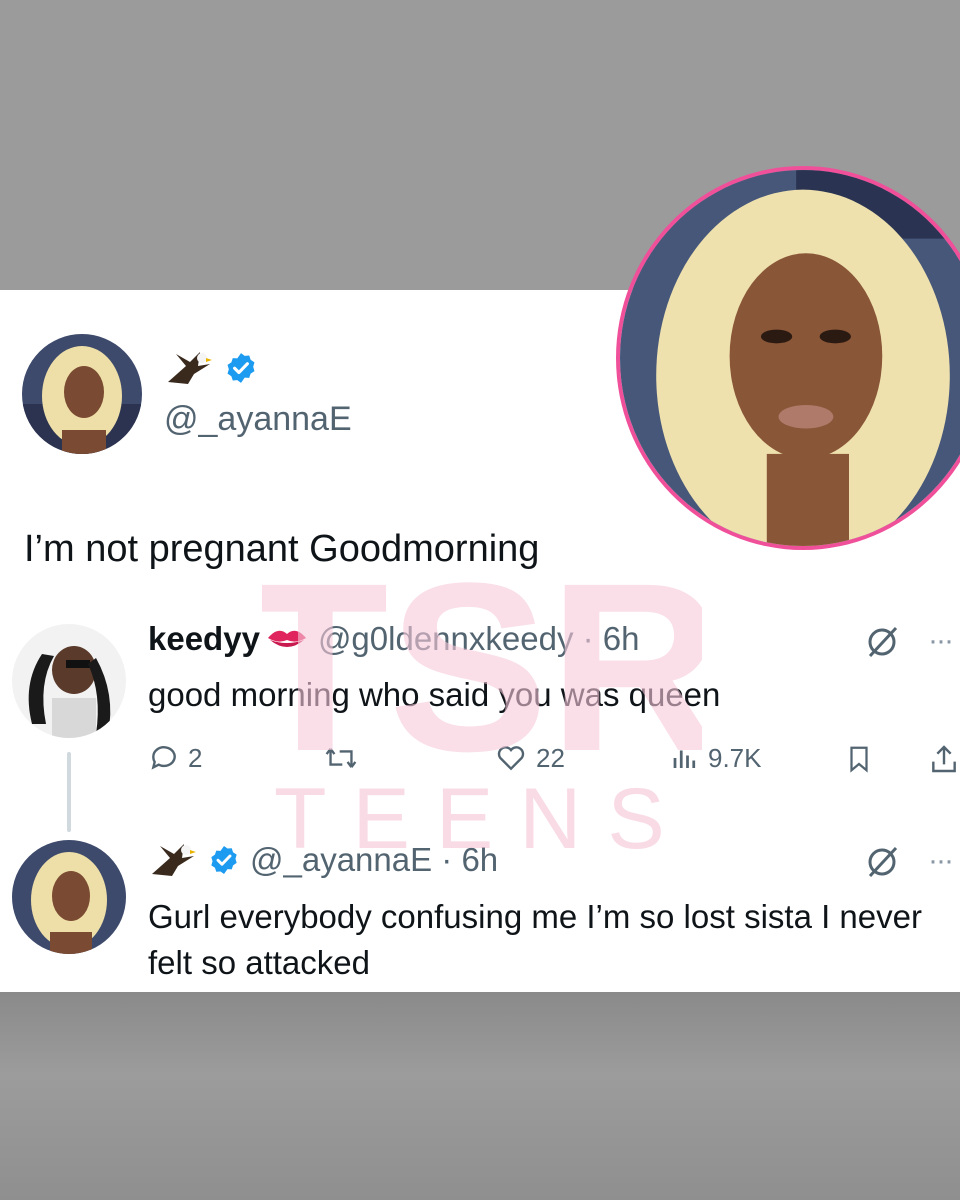 This screenshot has height=1200, width=960. I want to click on avatar, so click(82, 394).